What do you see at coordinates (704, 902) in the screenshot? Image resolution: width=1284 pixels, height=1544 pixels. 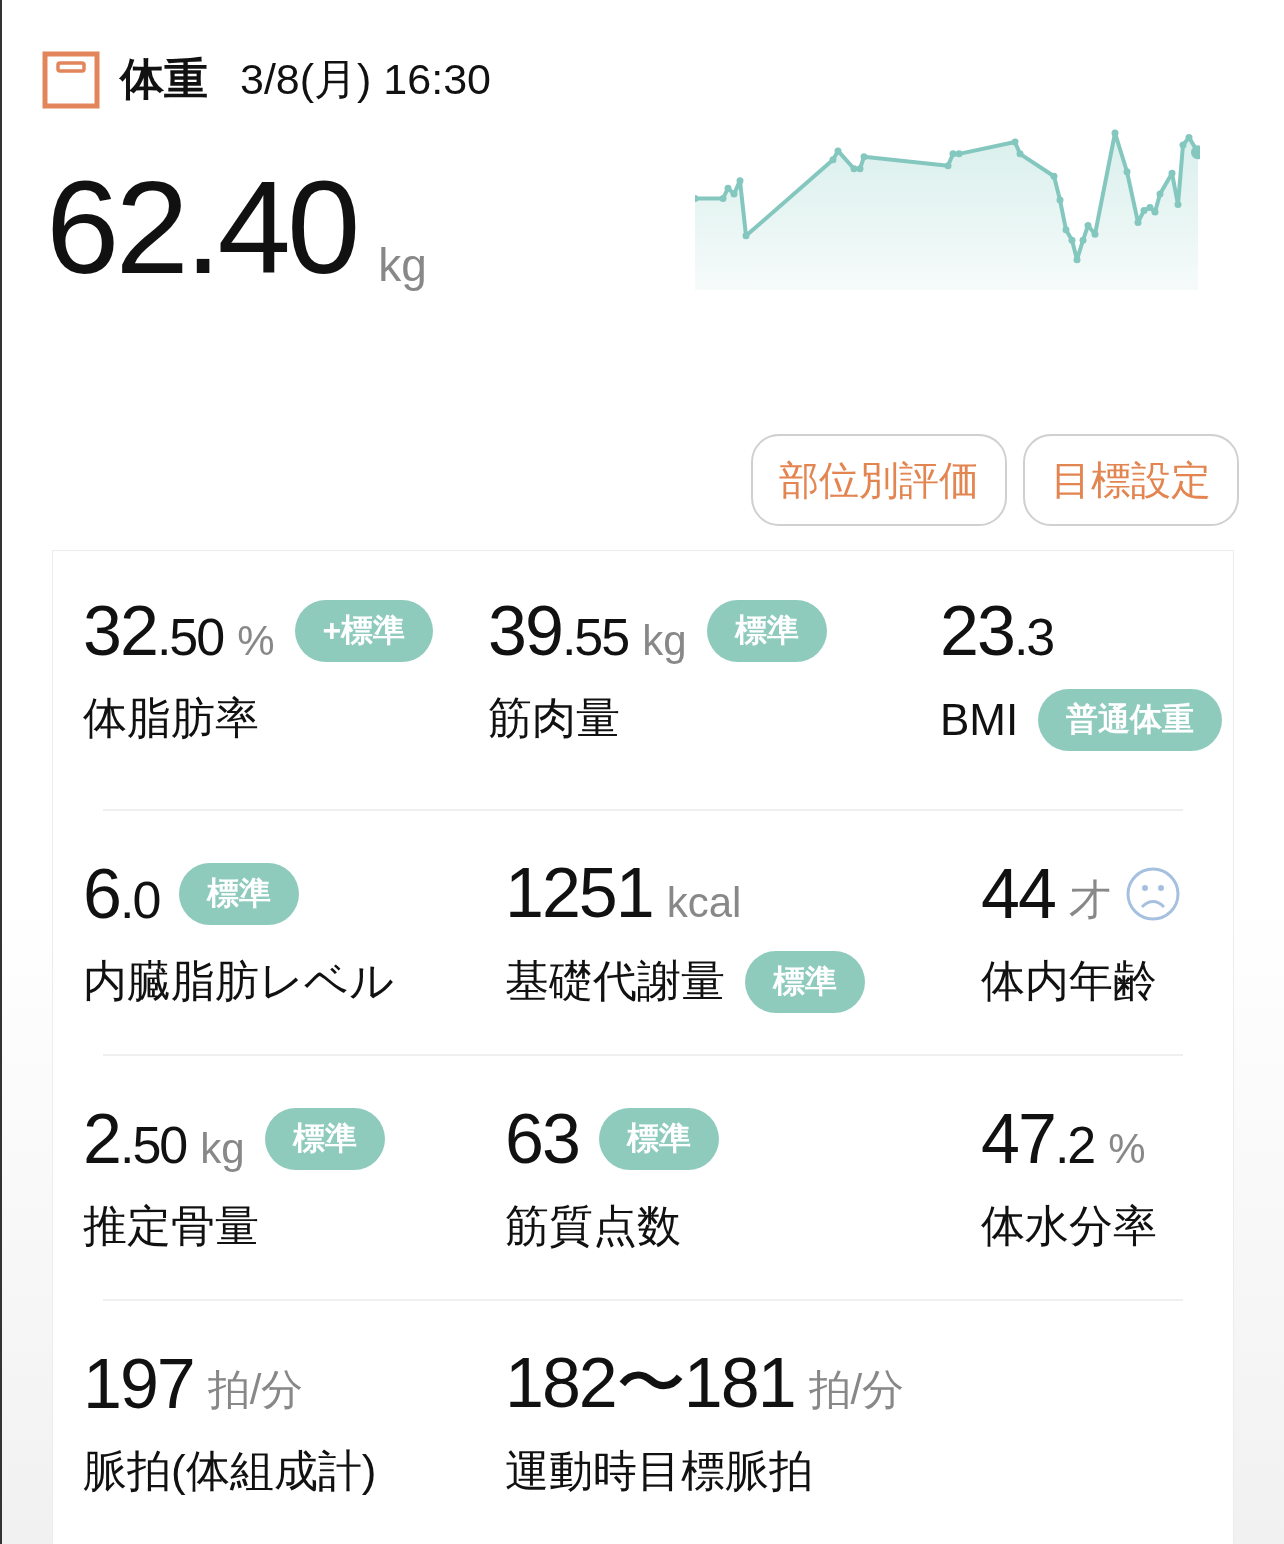 I see `metric-unit: kcal` at bounding box center [704, 902].